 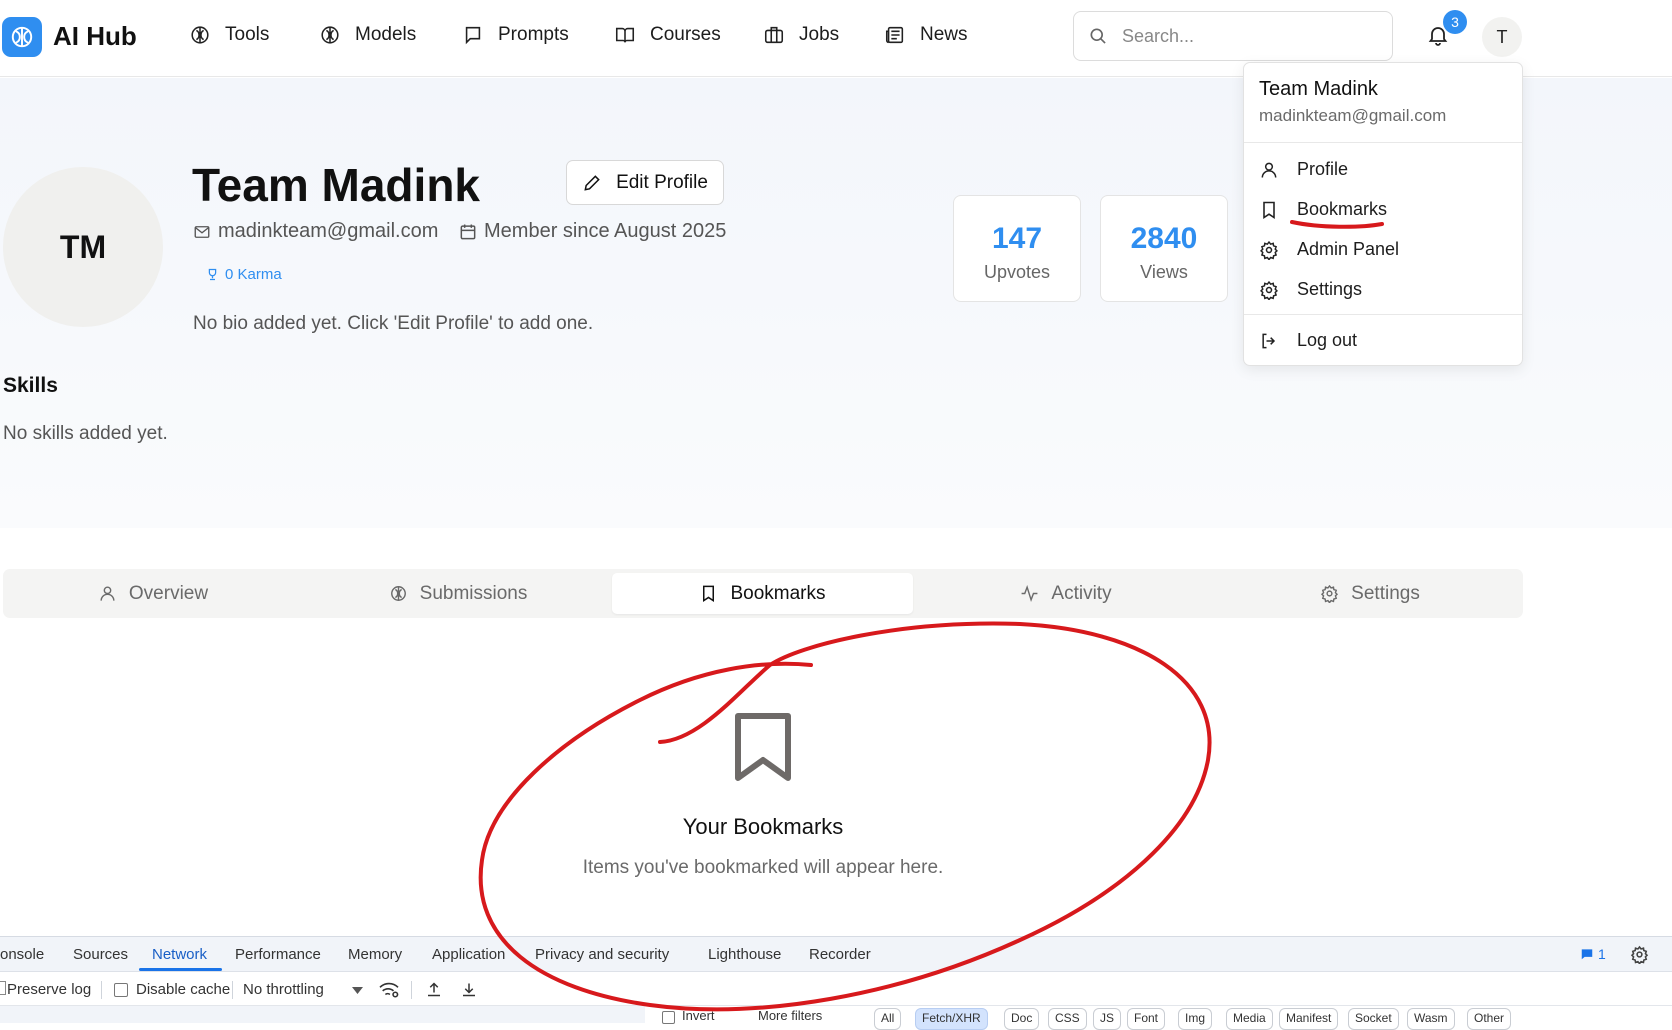 I want to click on filter-chip-media: Media, so click(x=1249, y=1019).